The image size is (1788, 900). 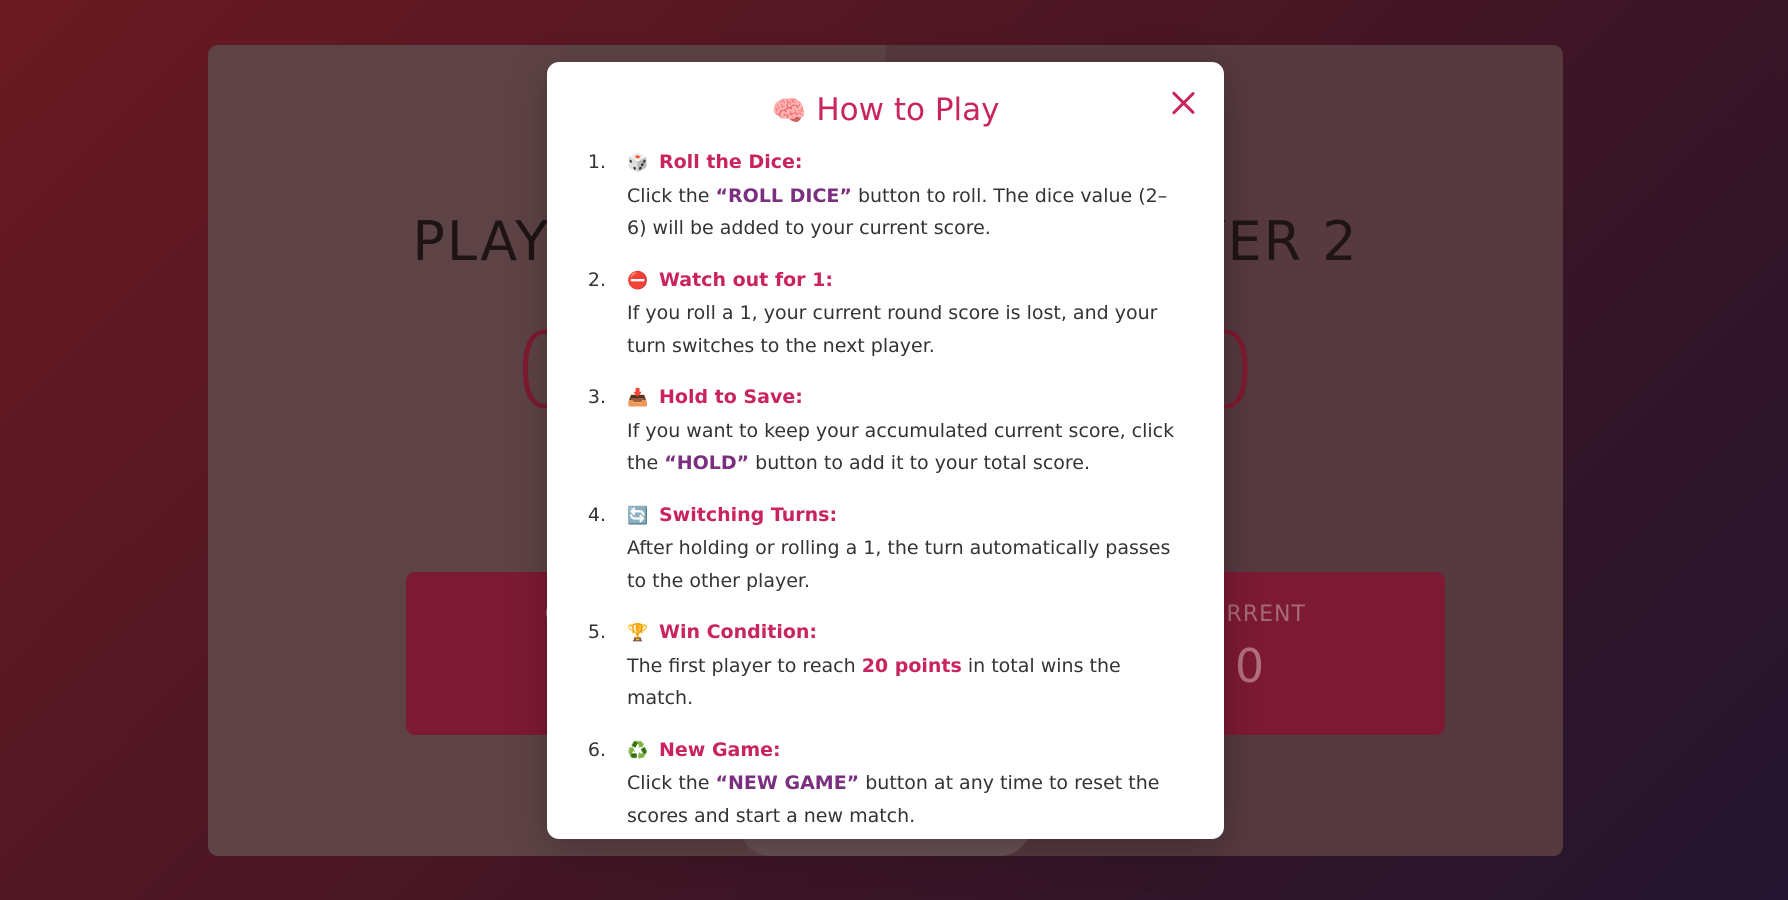 What do you see at coordinates (783, 195) in the screenshot?
I see `roll-dice-keyword: “ROLL DICE”` at bounding box center [783, 195].